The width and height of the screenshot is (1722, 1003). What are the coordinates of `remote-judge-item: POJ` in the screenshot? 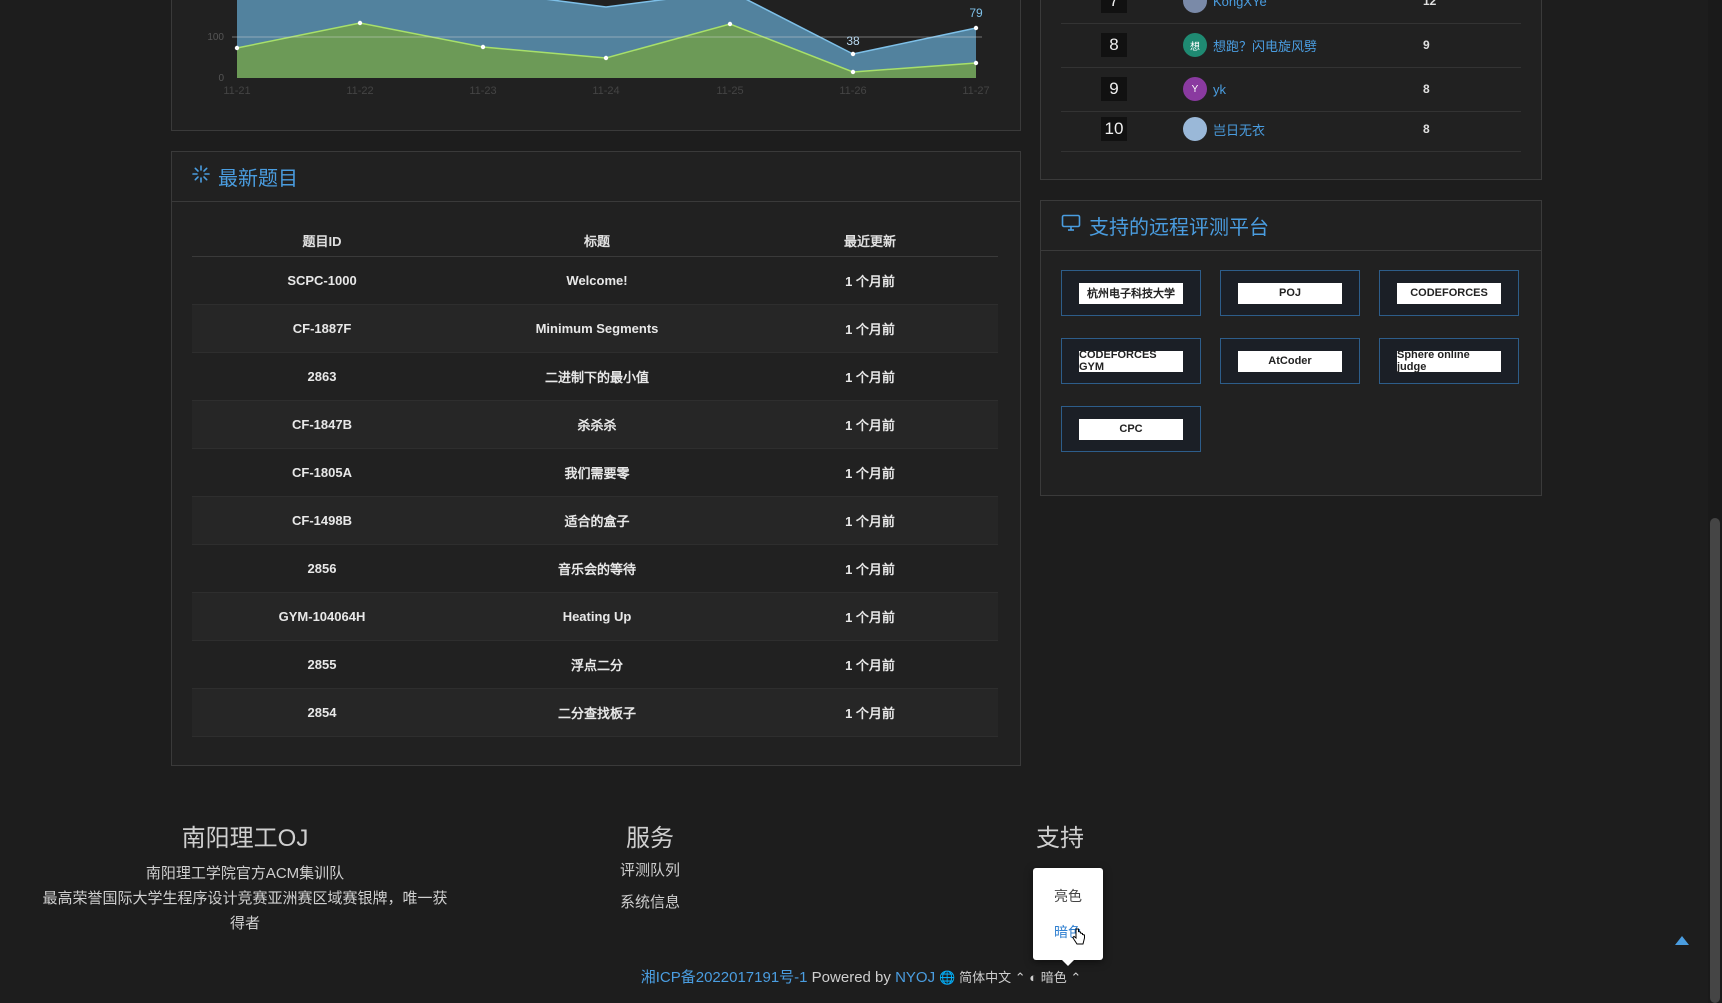 It's located at (1290, 293).